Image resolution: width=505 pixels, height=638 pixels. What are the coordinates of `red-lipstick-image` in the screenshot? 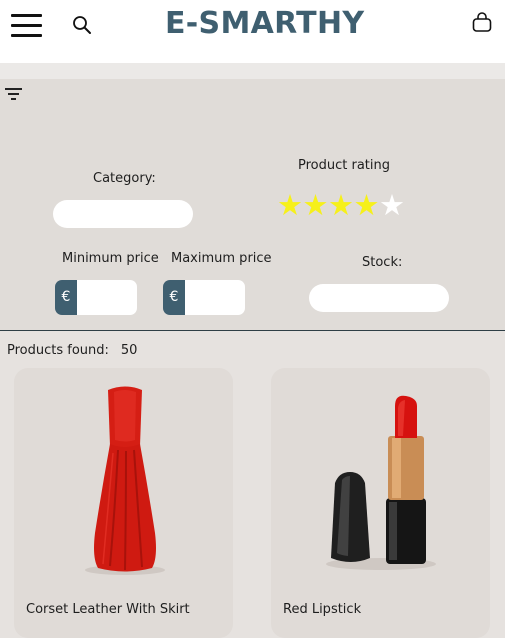 It's located at (381, 482).